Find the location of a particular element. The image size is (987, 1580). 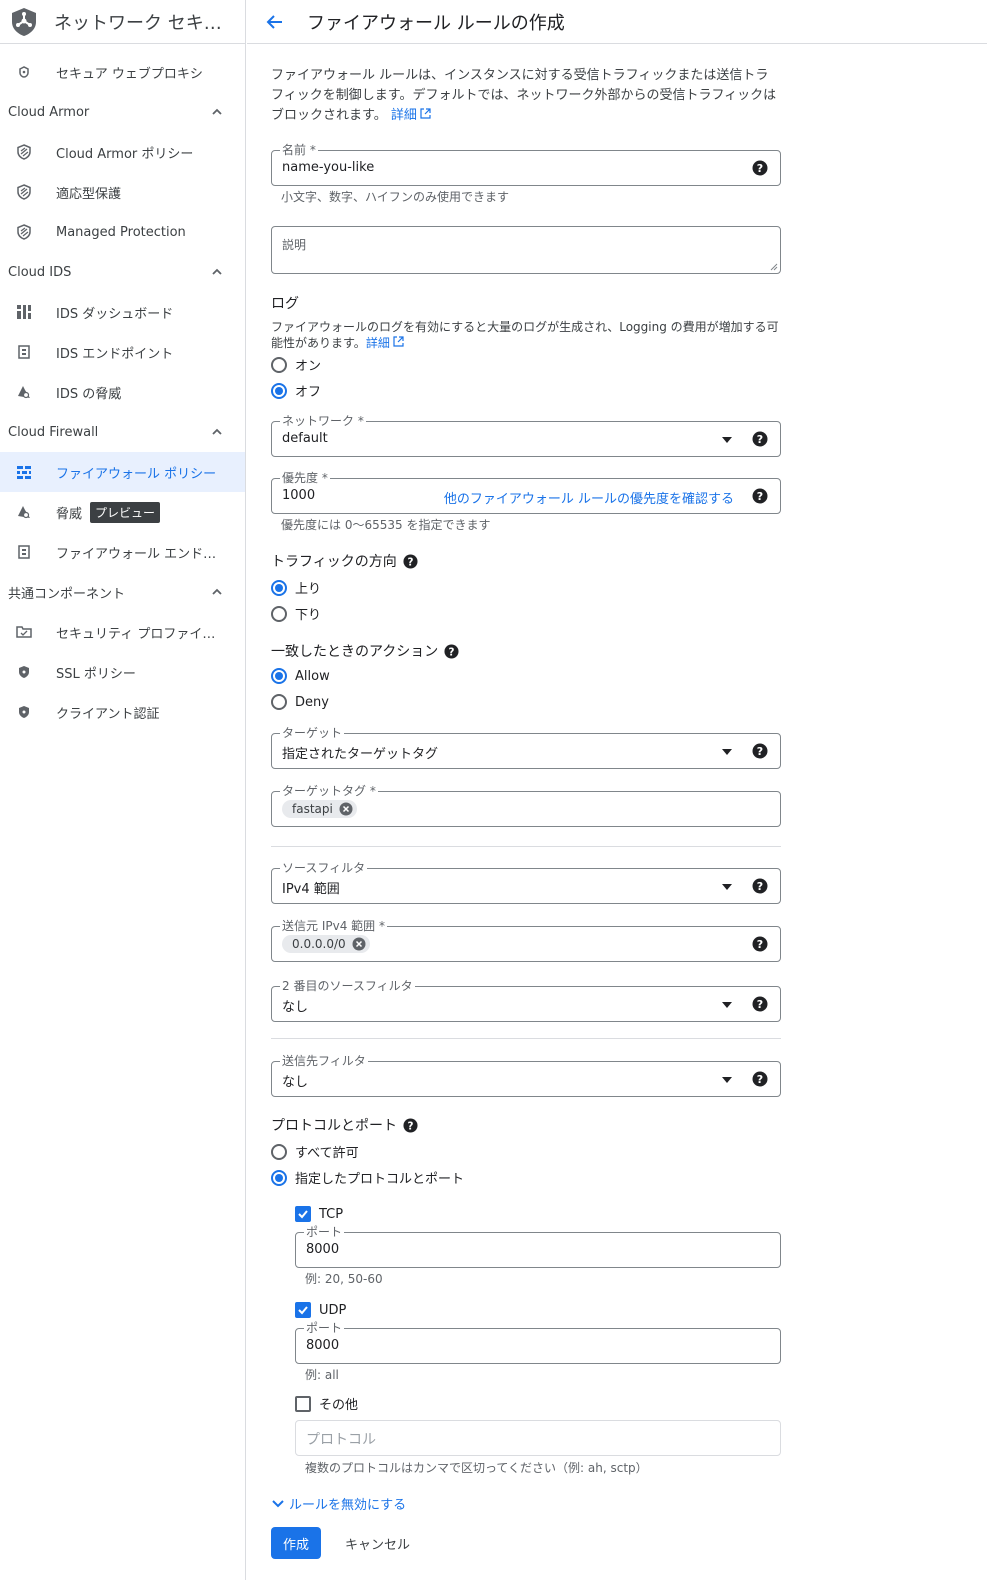

sidebar-item-label: SSL ポリシー is located at coordinates (96, 674).